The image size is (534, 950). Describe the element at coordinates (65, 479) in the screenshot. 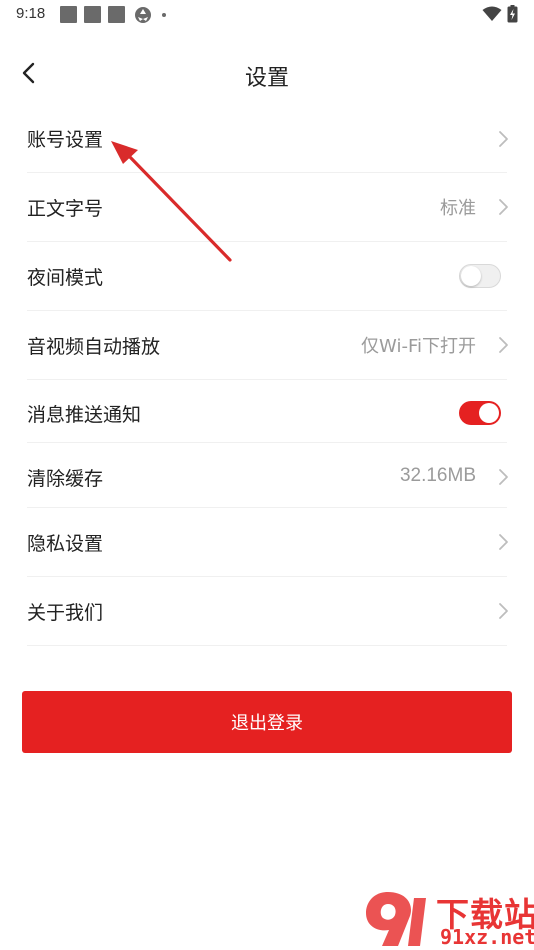

I see `settings-item-label: 清除缓存` at that location.